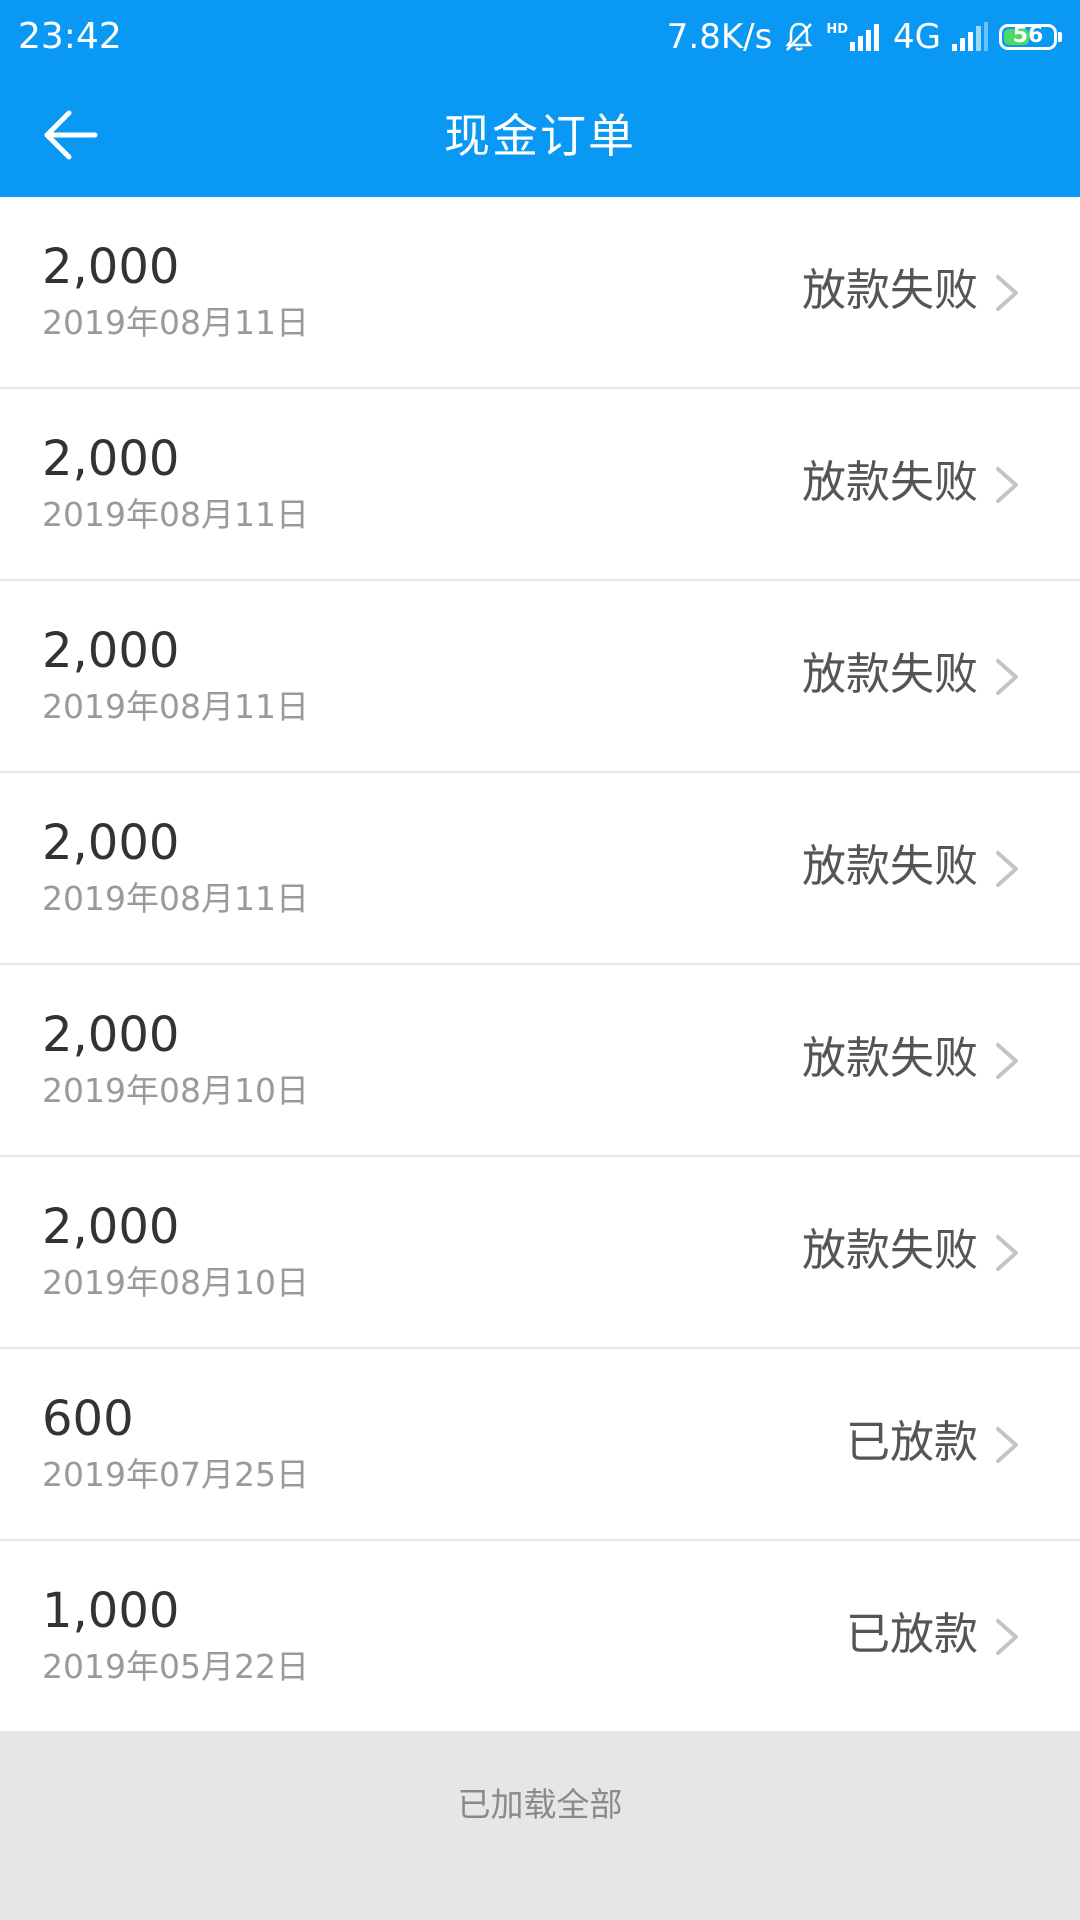 This screenshot has width=1080, height=1920. I want to click on loaded-all-text: 已加载全部, so click(540, 1804).